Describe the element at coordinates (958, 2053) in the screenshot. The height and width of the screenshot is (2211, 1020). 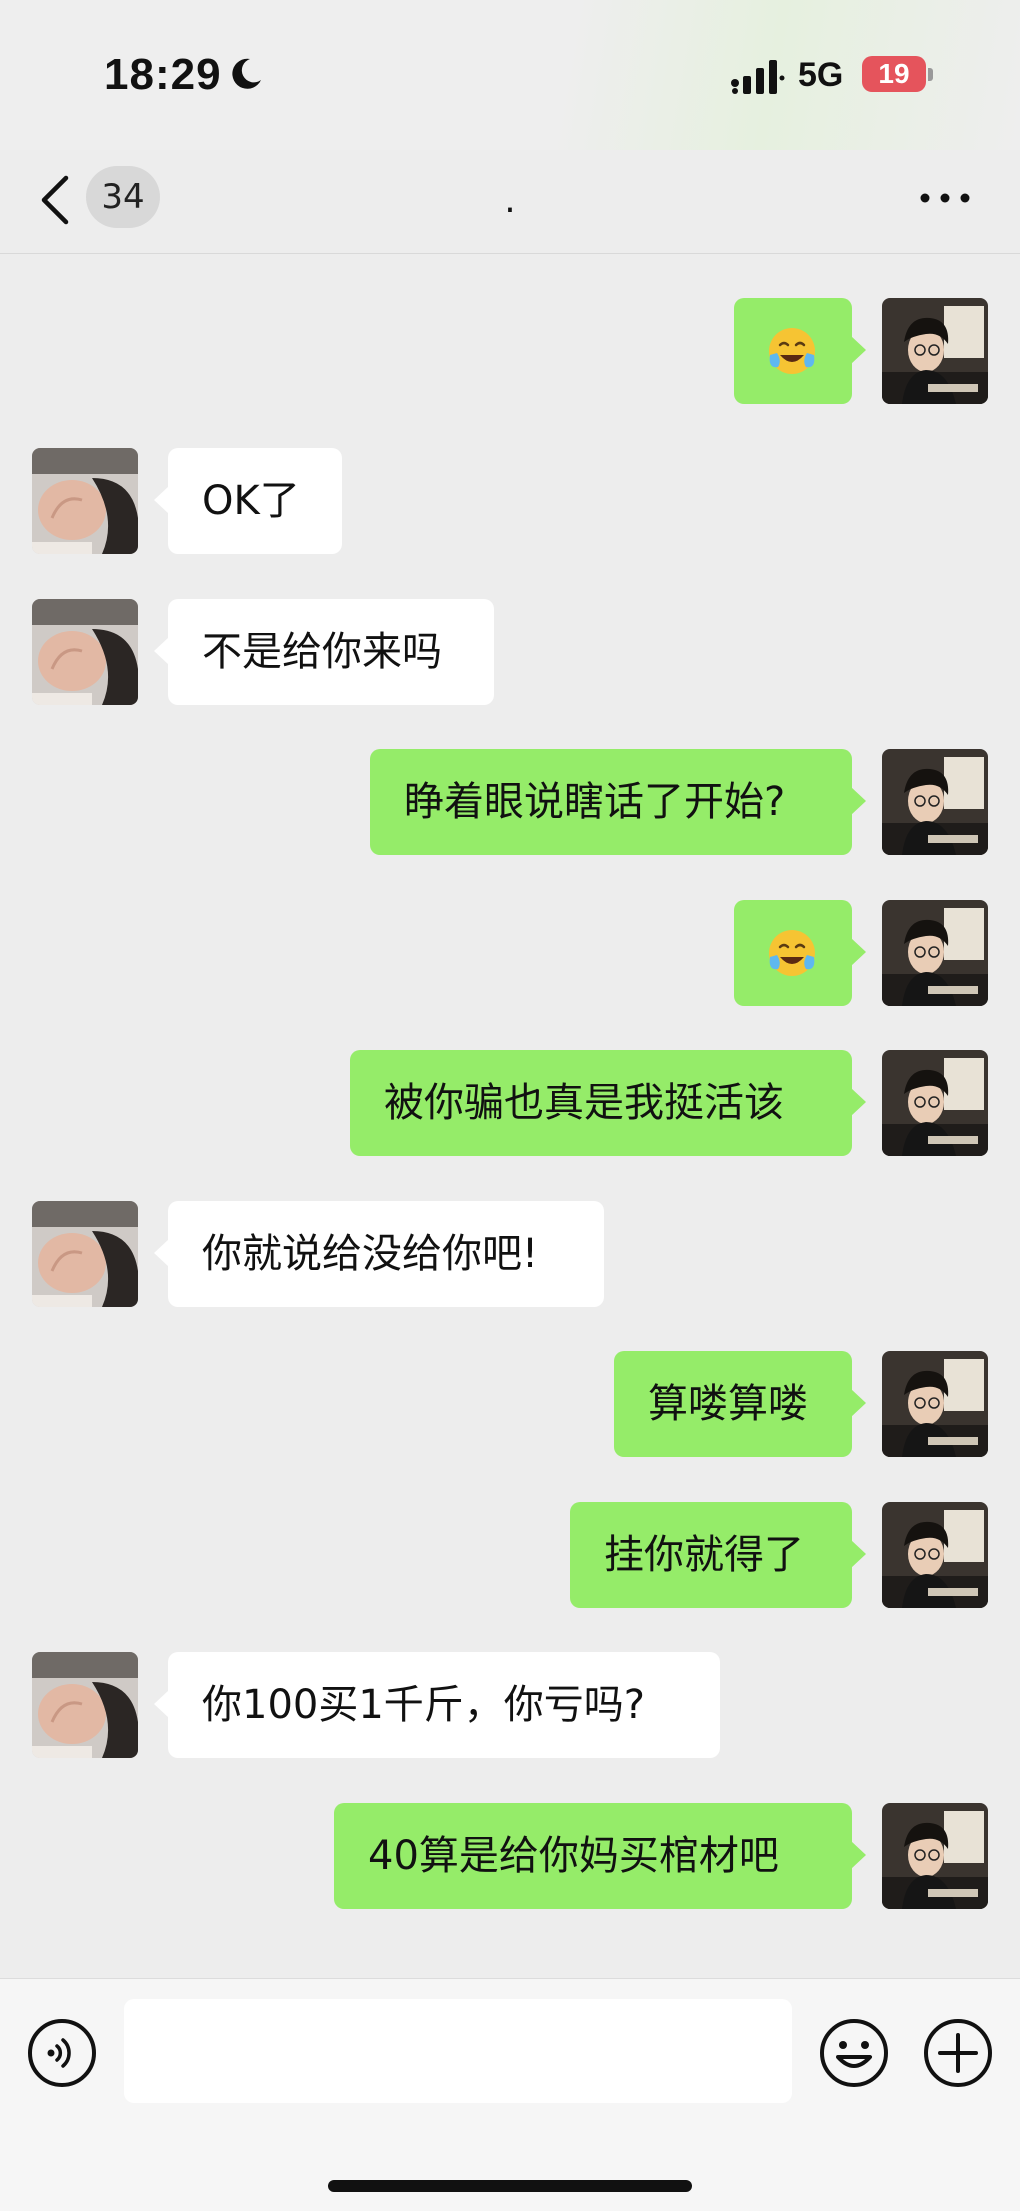
I see `plus-icon` at that location.